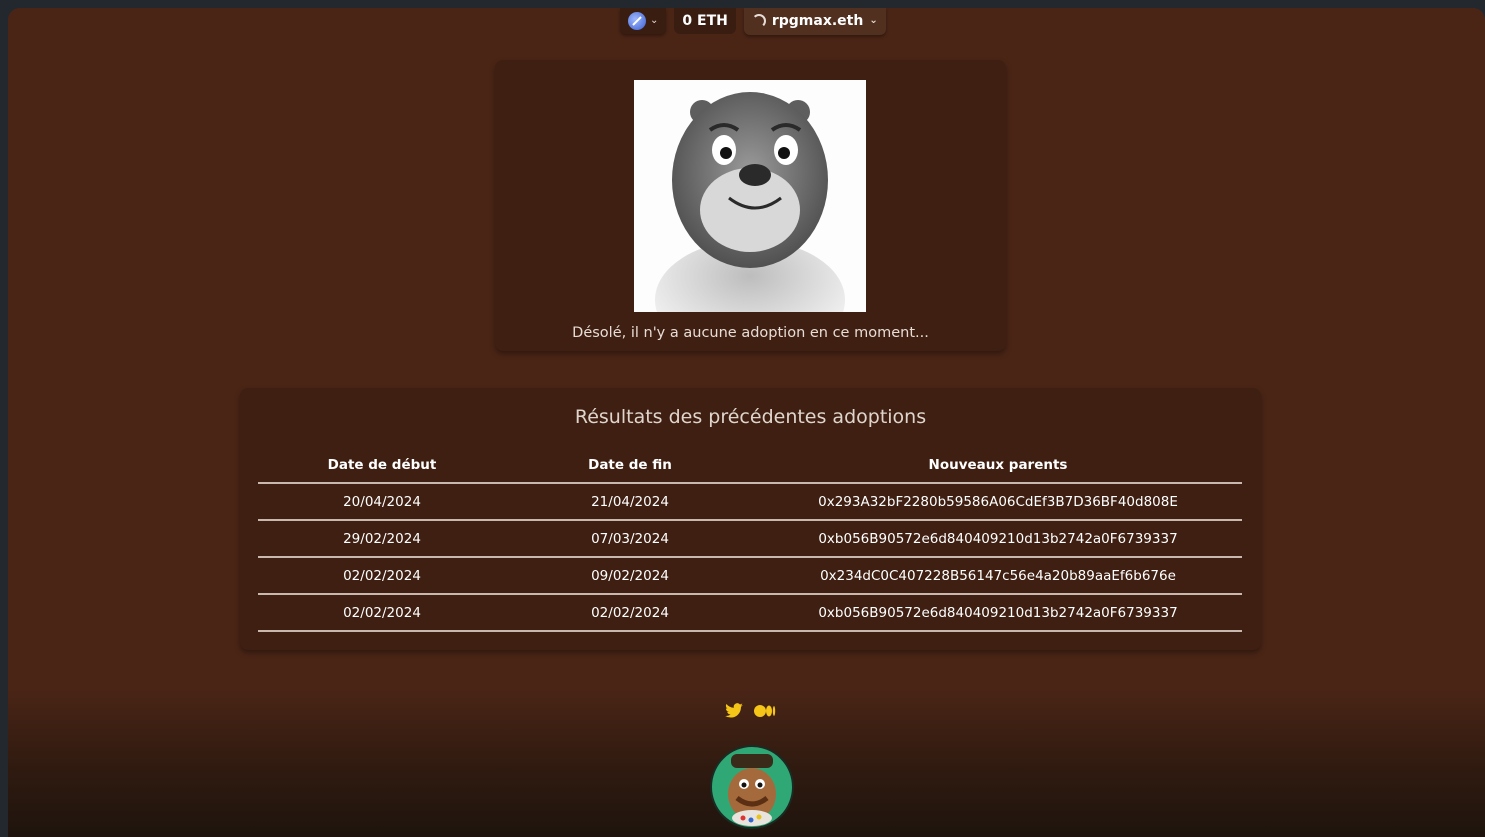  I want to click on column-header-new-parents: Nouveaux parents, so click(998, 466).